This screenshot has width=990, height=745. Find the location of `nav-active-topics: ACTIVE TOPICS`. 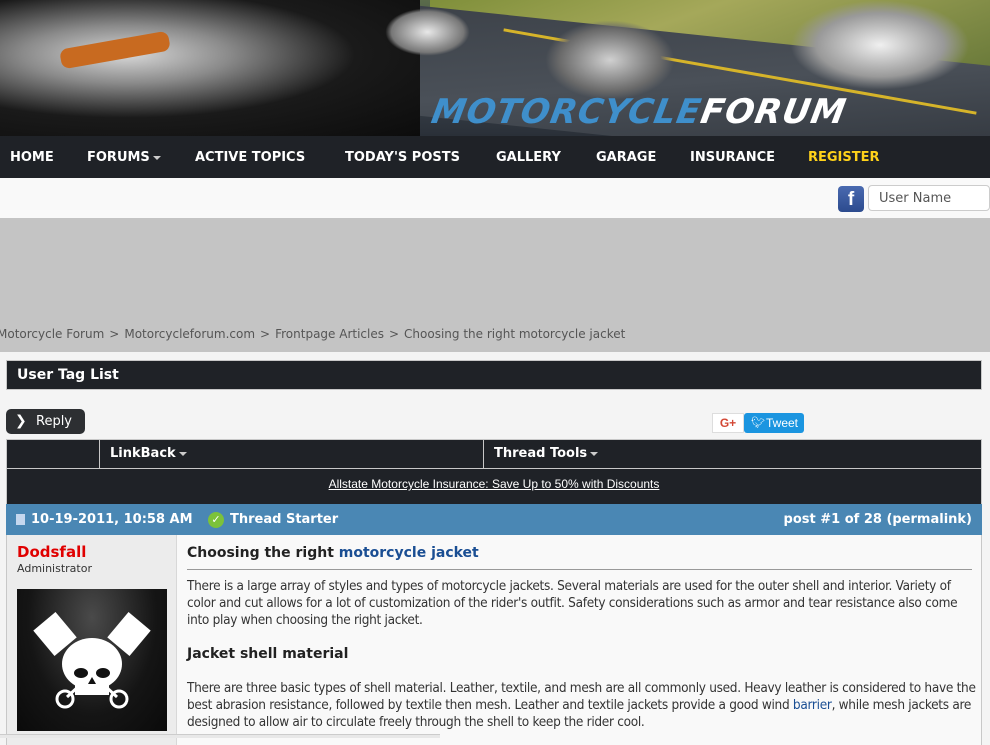

nav-active-topics: ACTIVE TOPICS is located at coordinates (250, 157).